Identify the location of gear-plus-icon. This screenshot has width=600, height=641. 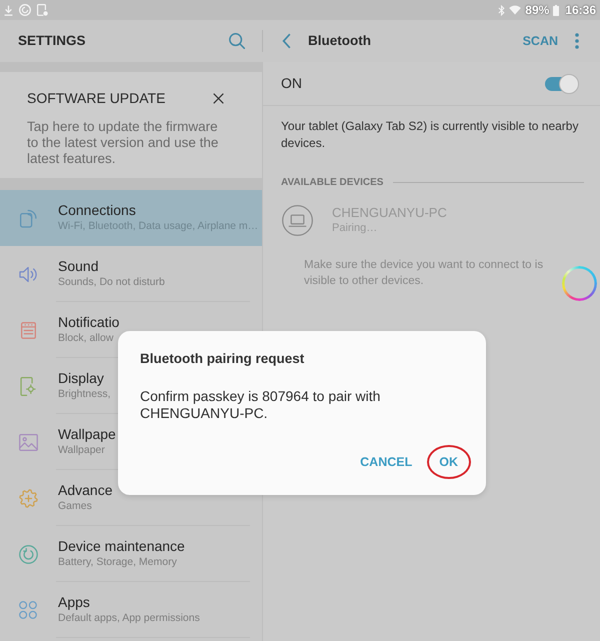
(28, 498).